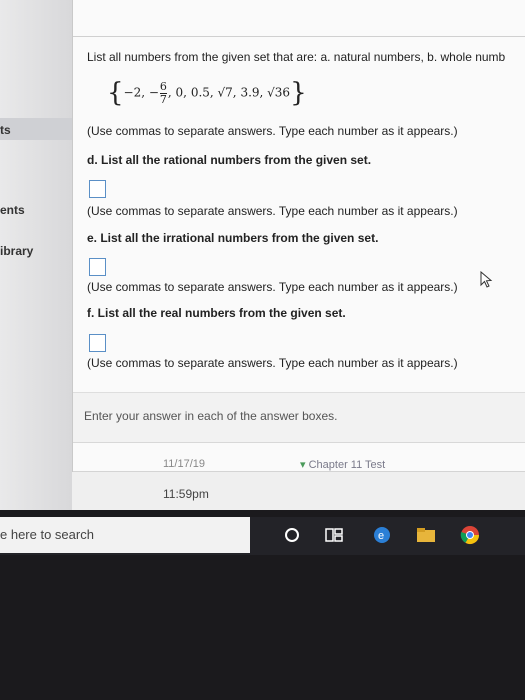 The height and width of the screenshot is (700, 525). Describe the element at coordinates (292, 535) in the screenshot. I see `cortana-icon` at that location.